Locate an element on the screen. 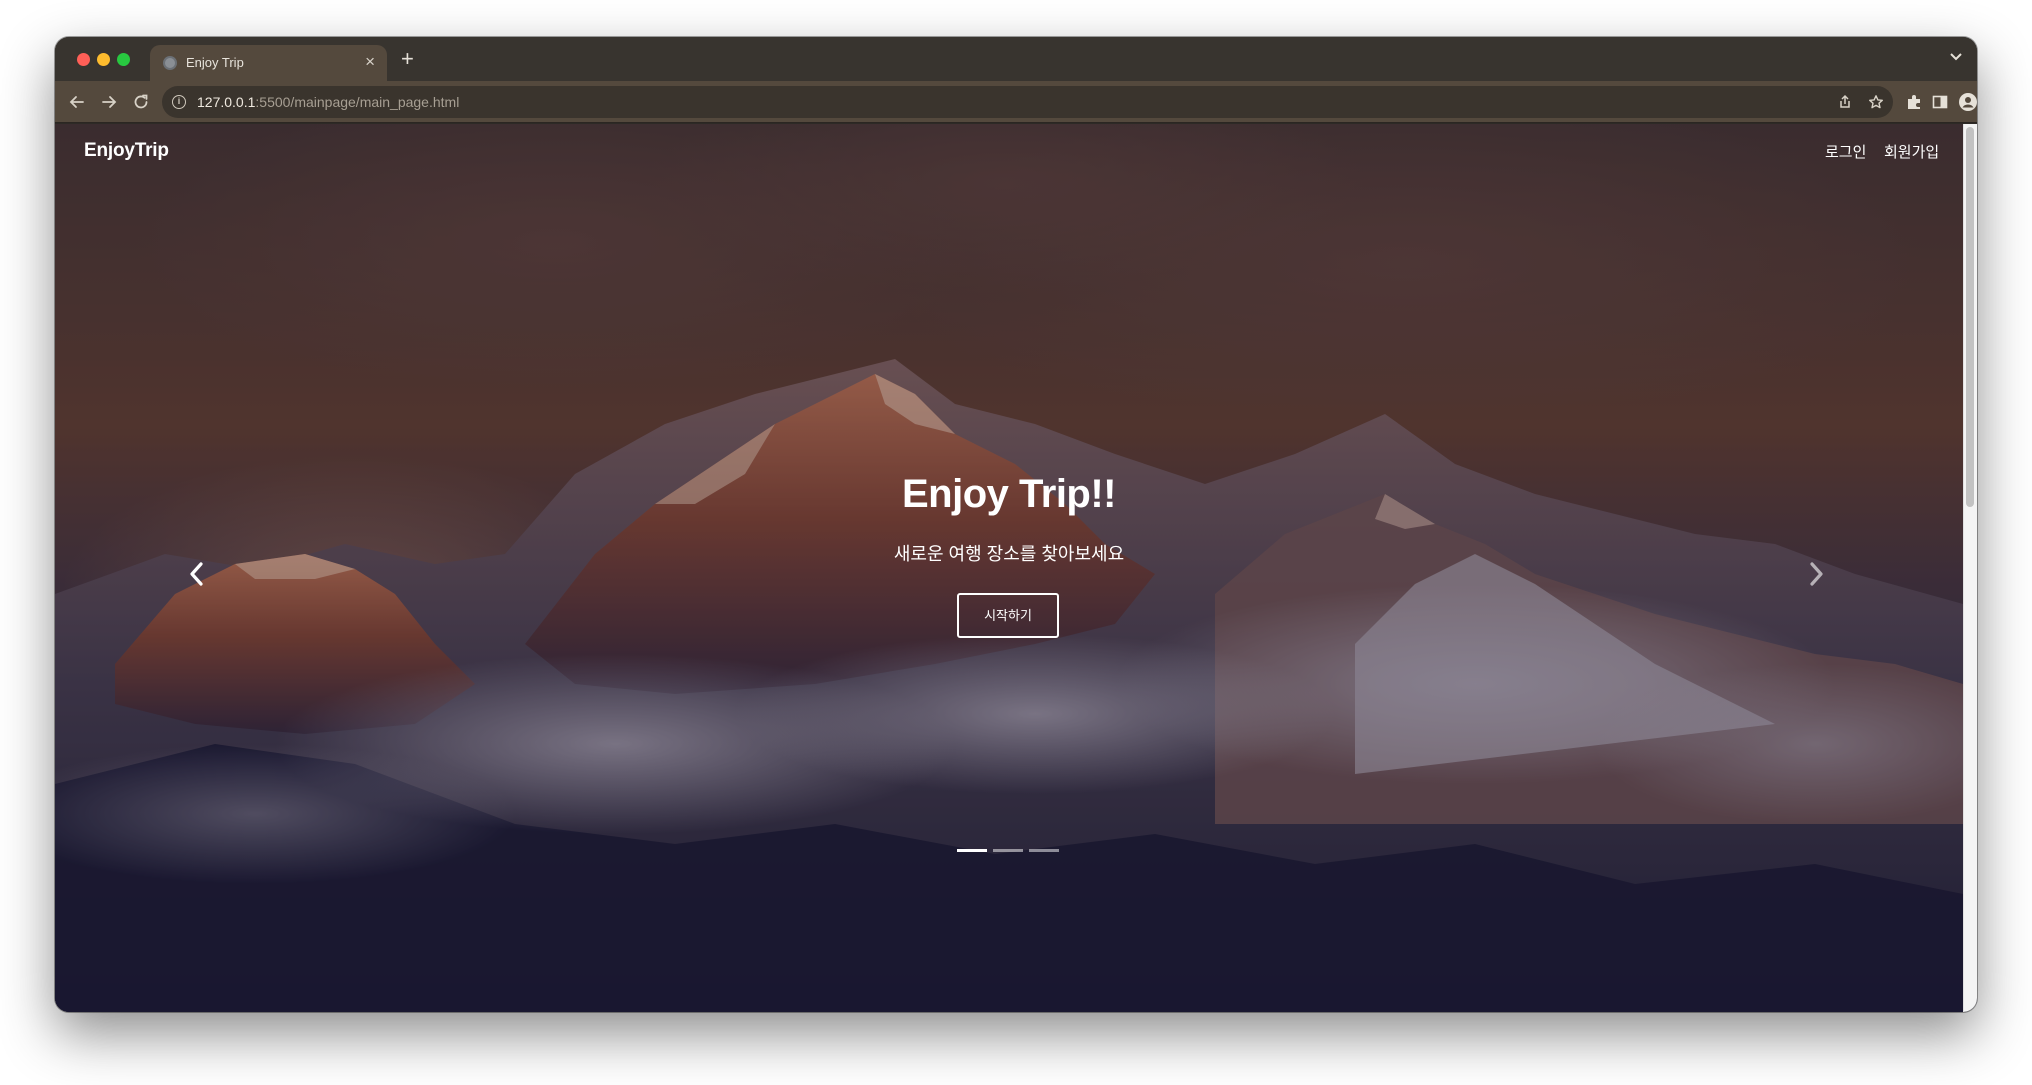 The width and height of the screenshot is (2032, 1085). brand-logo: EnjoyTrip is located at coordinates (126, 151).